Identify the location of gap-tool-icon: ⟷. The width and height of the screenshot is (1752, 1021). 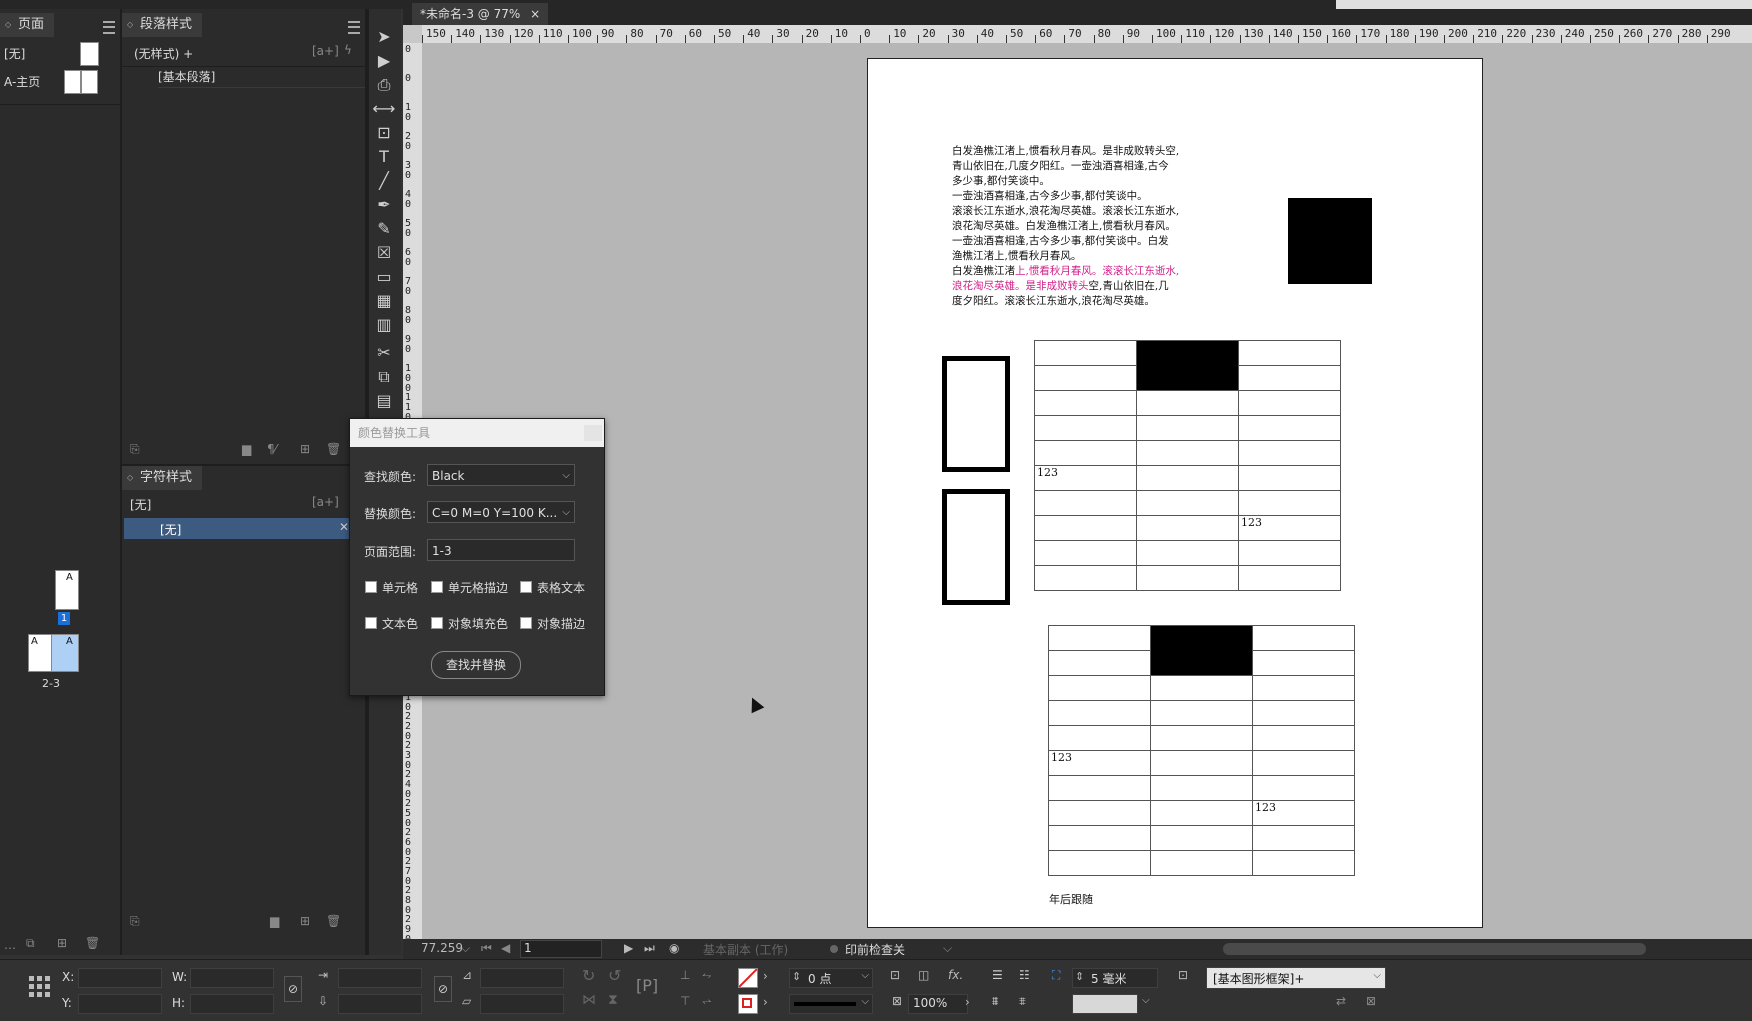
(384, 109).